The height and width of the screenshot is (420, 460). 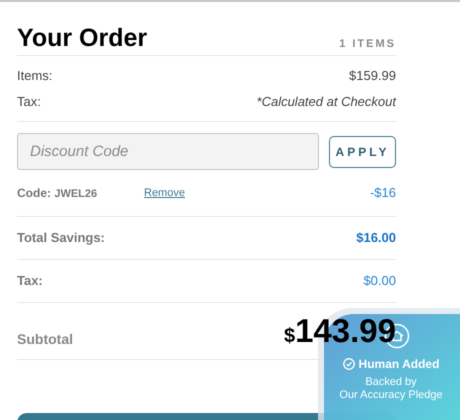 What do you see at coordinates (326, 101) in the screenshot?
I see `summary-value: *Calculated at Checkout` at bounding box center [326, 101].